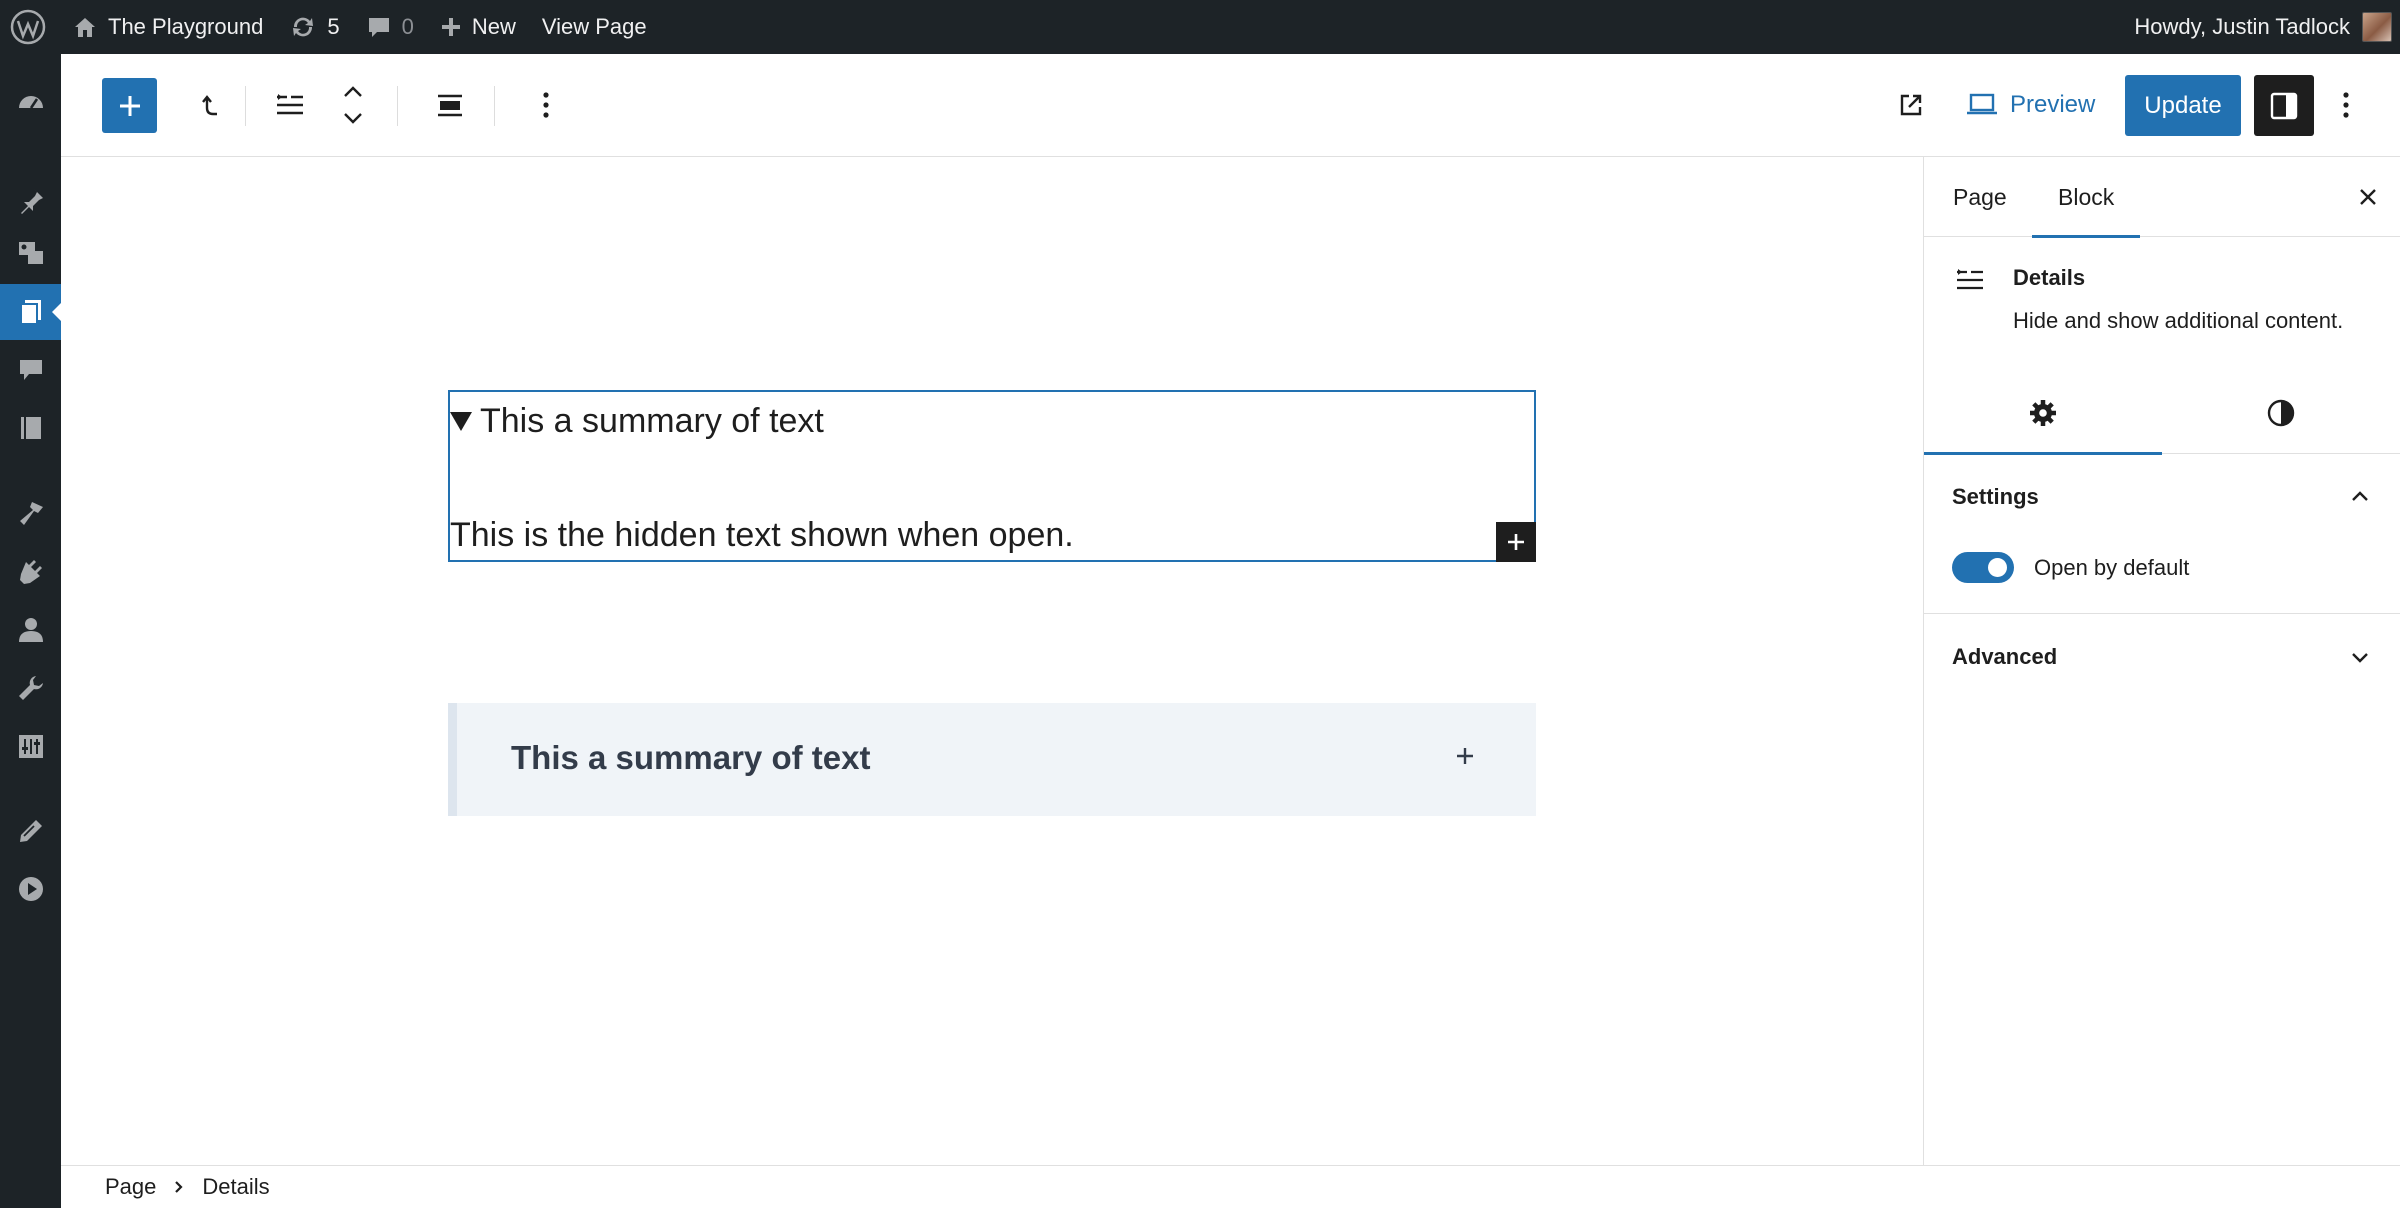  Describe the element at coordinates (1230, 105) in the screenshot. I see `editor-toolbar: Preview Update` at that location.